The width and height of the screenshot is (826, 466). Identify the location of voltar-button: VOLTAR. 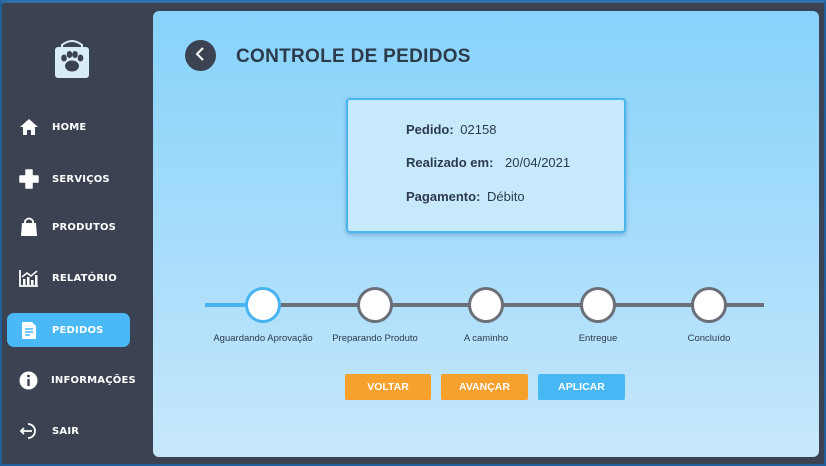
(388, 387).